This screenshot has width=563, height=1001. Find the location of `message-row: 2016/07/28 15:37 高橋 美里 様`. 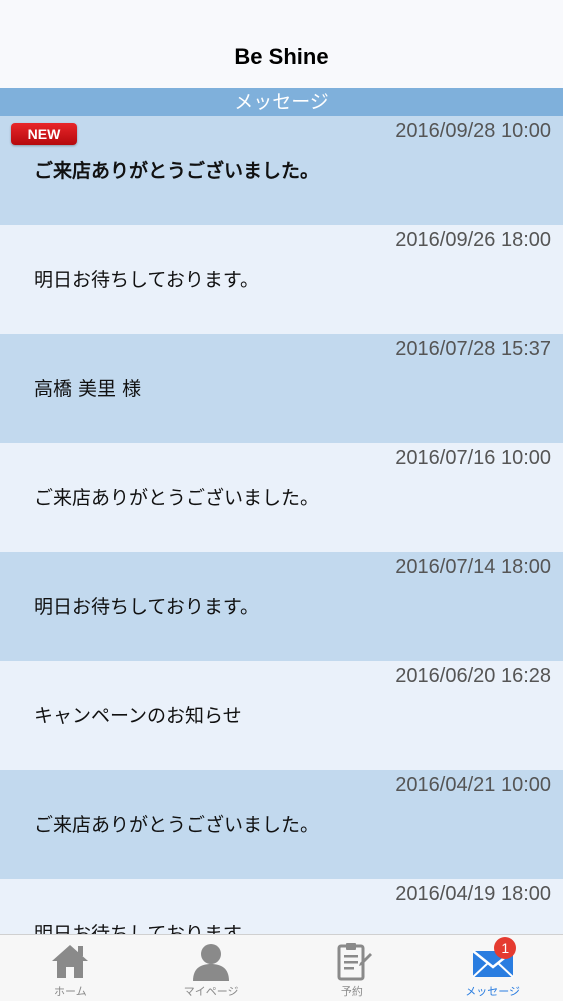

message-row: 2016/07/28 15:37 高橋 美里 様 is located at coordinates (281, 388).